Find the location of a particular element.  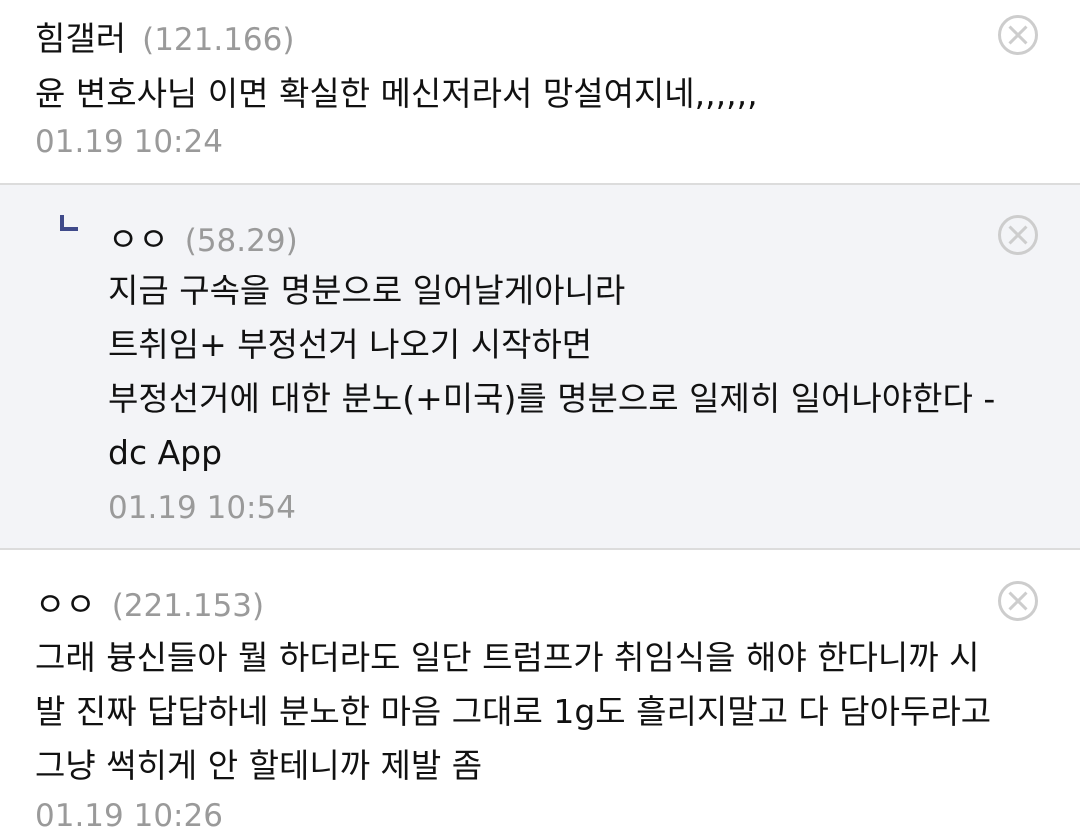

comment-ip: (58.29) is located at coordinates (241, 241).